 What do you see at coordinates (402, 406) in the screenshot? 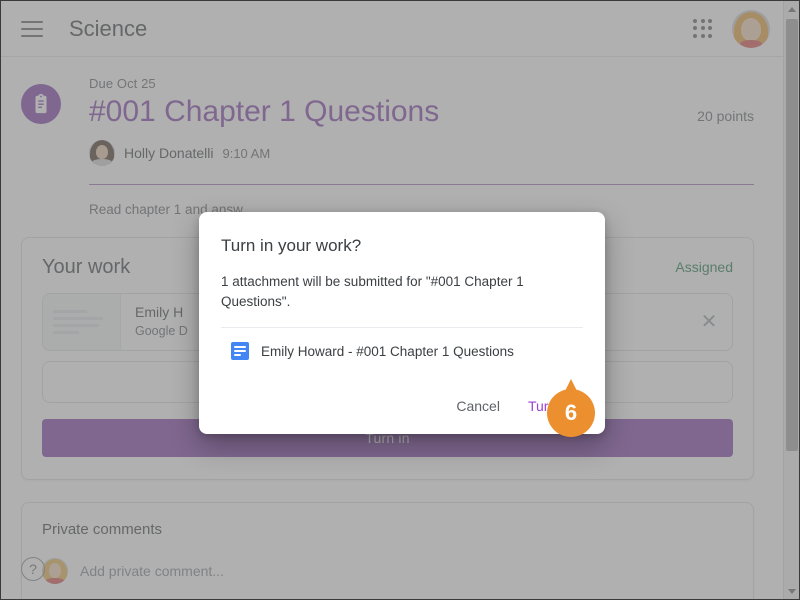
I see `dialog-actions: Cancel Turn in` at bounding box center [402, 406].